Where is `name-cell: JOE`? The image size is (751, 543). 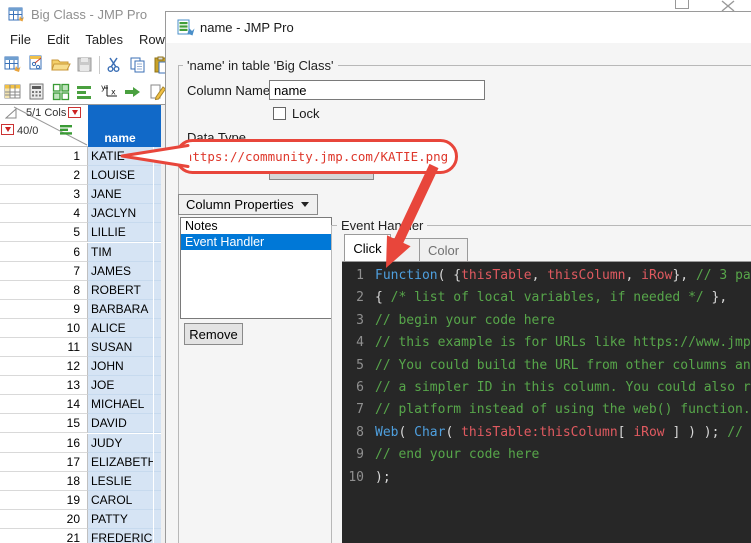
name-cell: JOE is located at coordinates (120, 386).